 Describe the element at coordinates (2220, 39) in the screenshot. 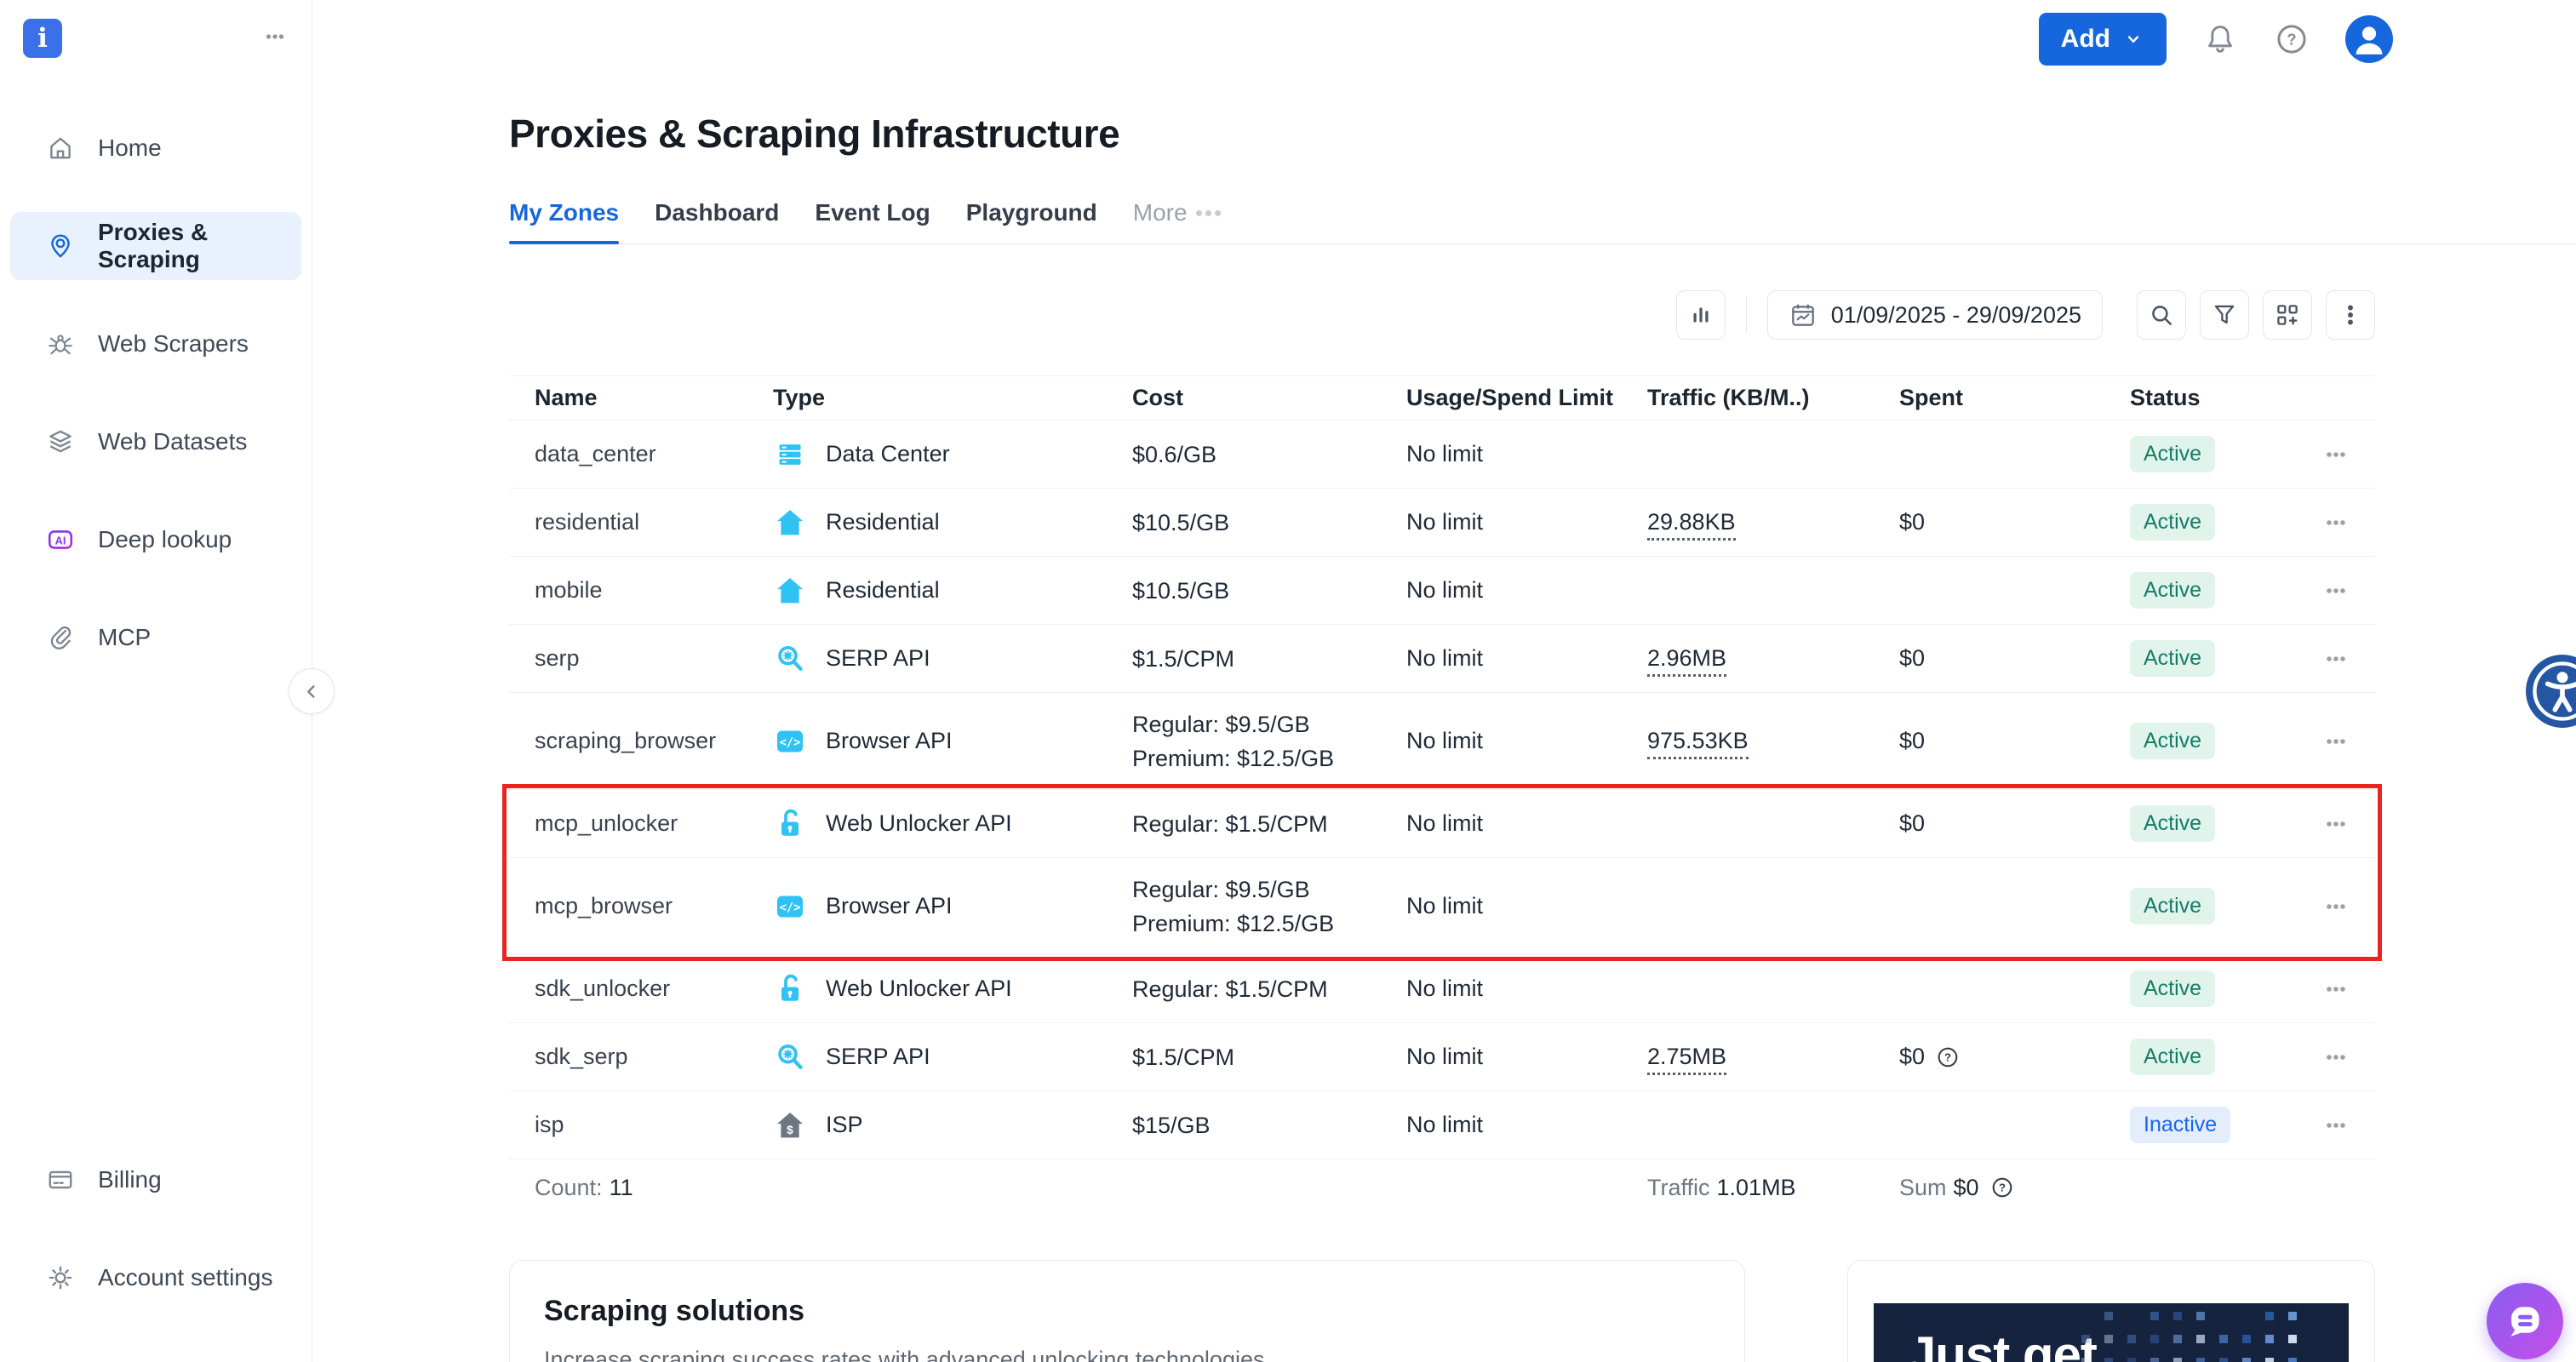

I see `notifications-button` at that location.